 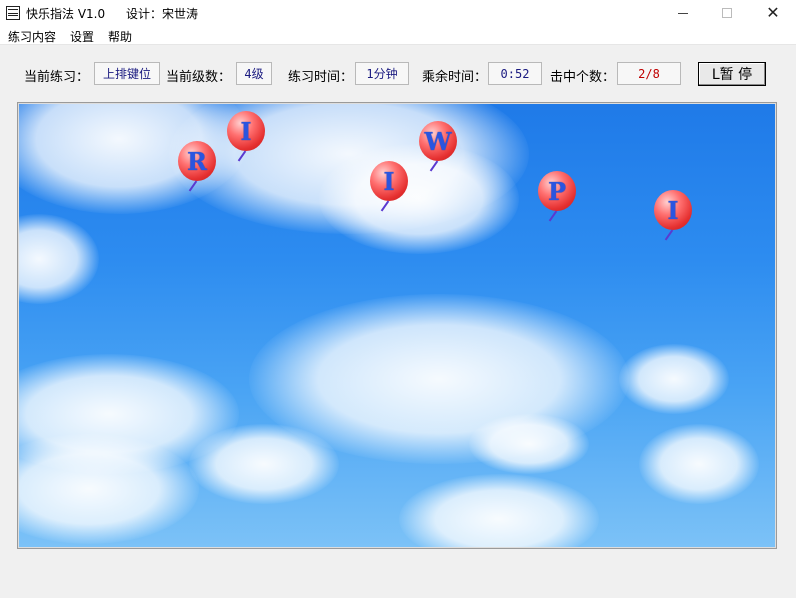 What do you see at coordinates (398, 574) in the screenshot?
I see `bottom-bar` at bounding box center [398, 574].